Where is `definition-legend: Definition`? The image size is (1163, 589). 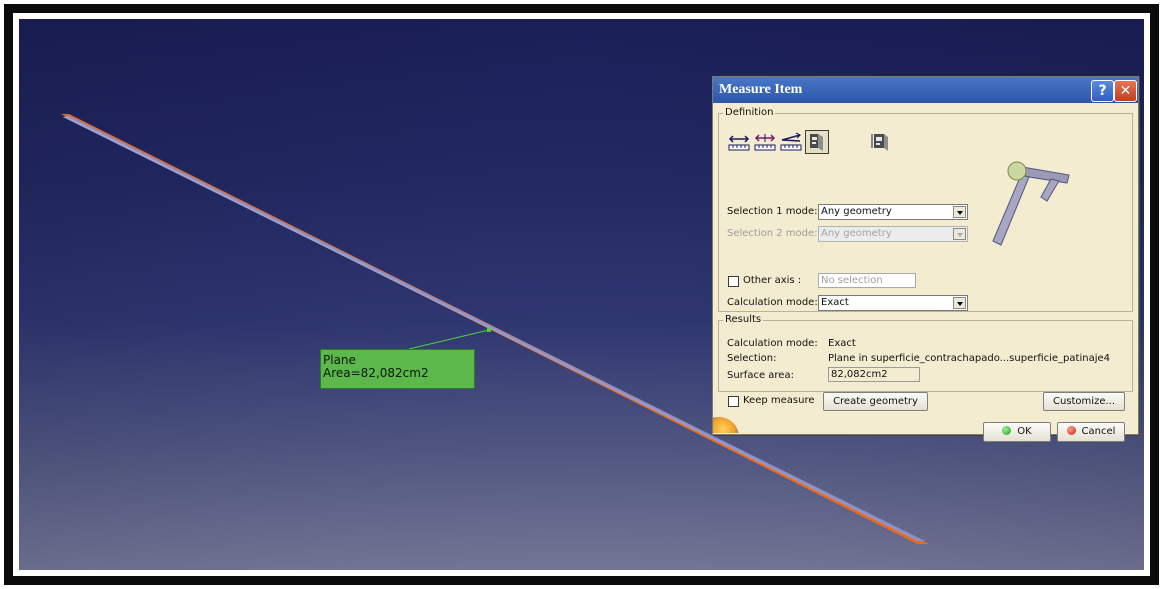 definition-legend: Definition is located at coordinates (749, 112).